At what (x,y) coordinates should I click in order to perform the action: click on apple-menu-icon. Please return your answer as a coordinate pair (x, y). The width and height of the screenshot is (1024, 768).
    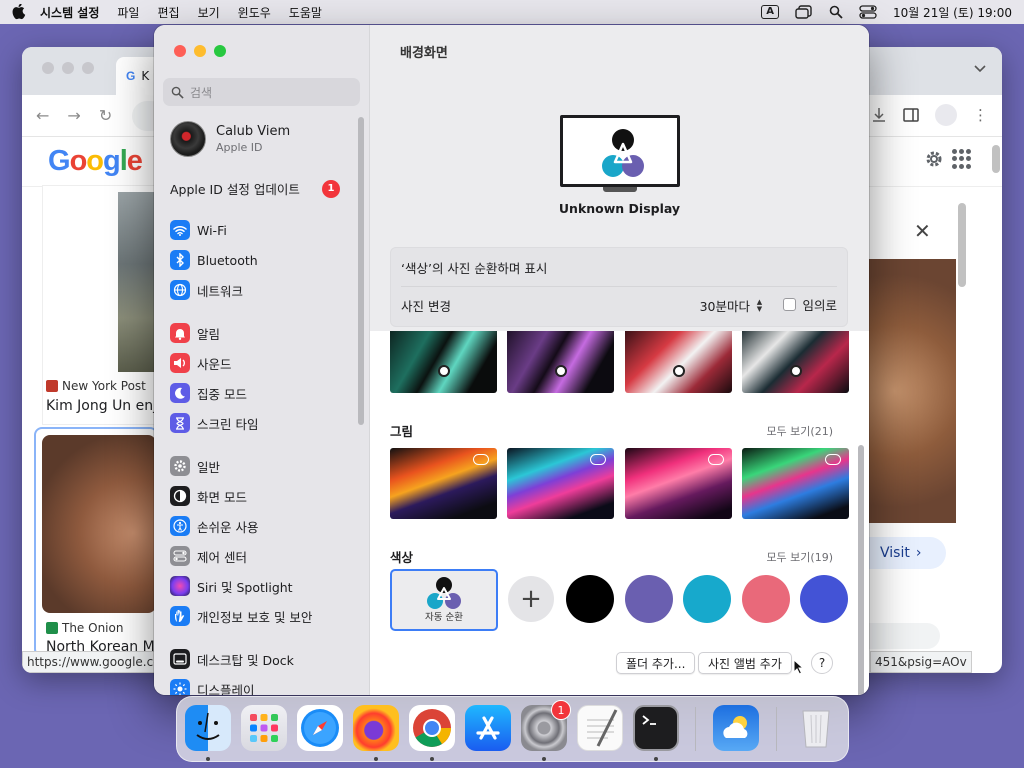
    Looking at the image, I should click on (19, 12).